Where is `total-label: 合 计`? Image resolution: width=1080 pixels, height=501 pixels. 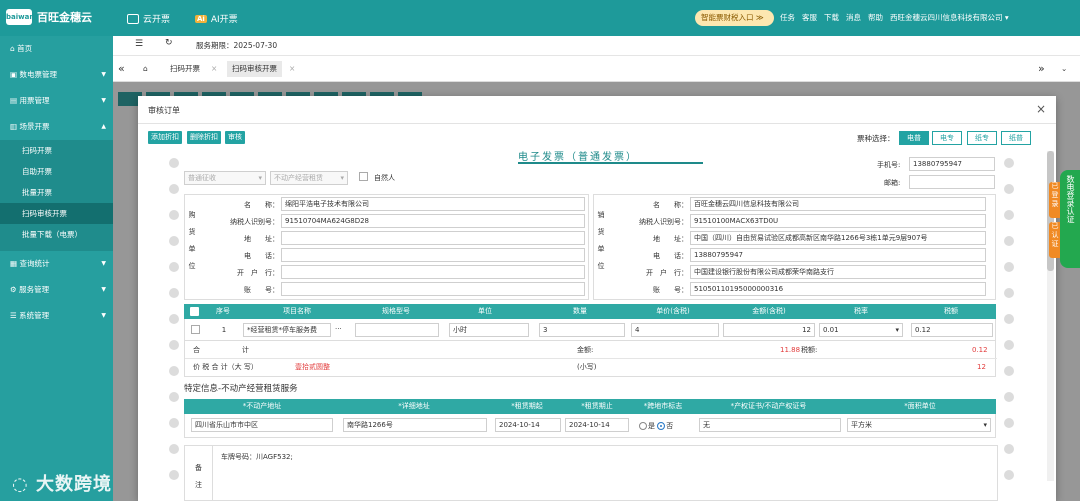 total-label: 合 计 is located at coordinates (221, 350).